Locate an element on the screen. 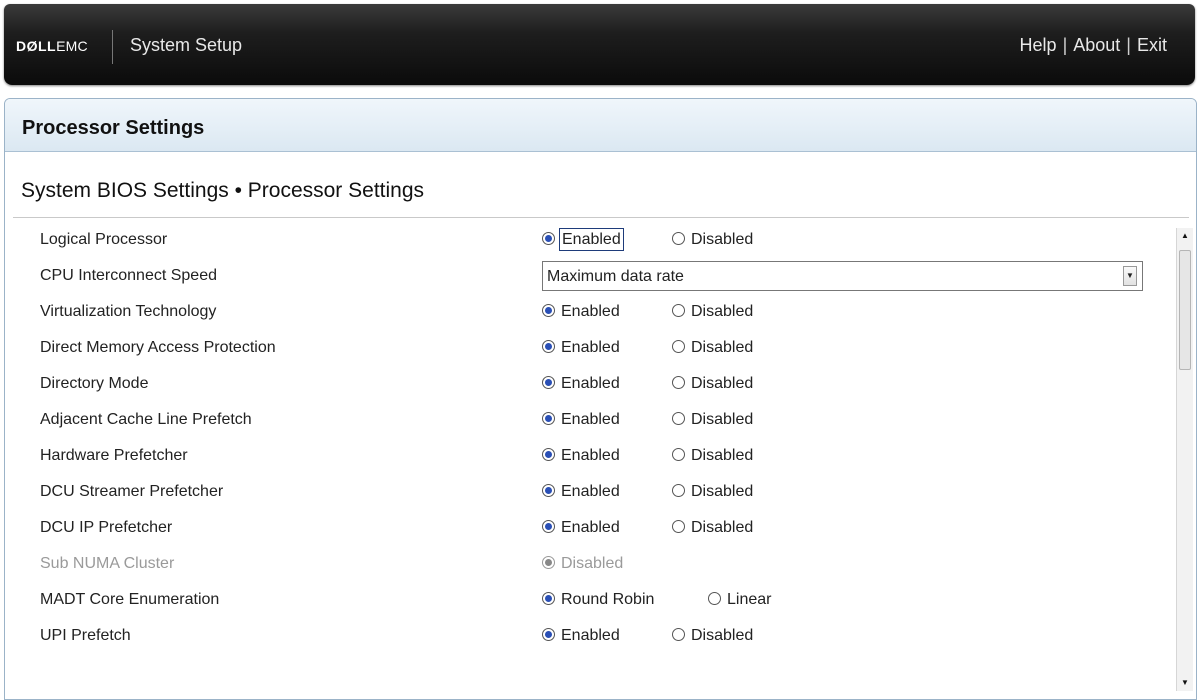  setting-label: Direct Memory Access Protection is located at coordinates (279, 348).